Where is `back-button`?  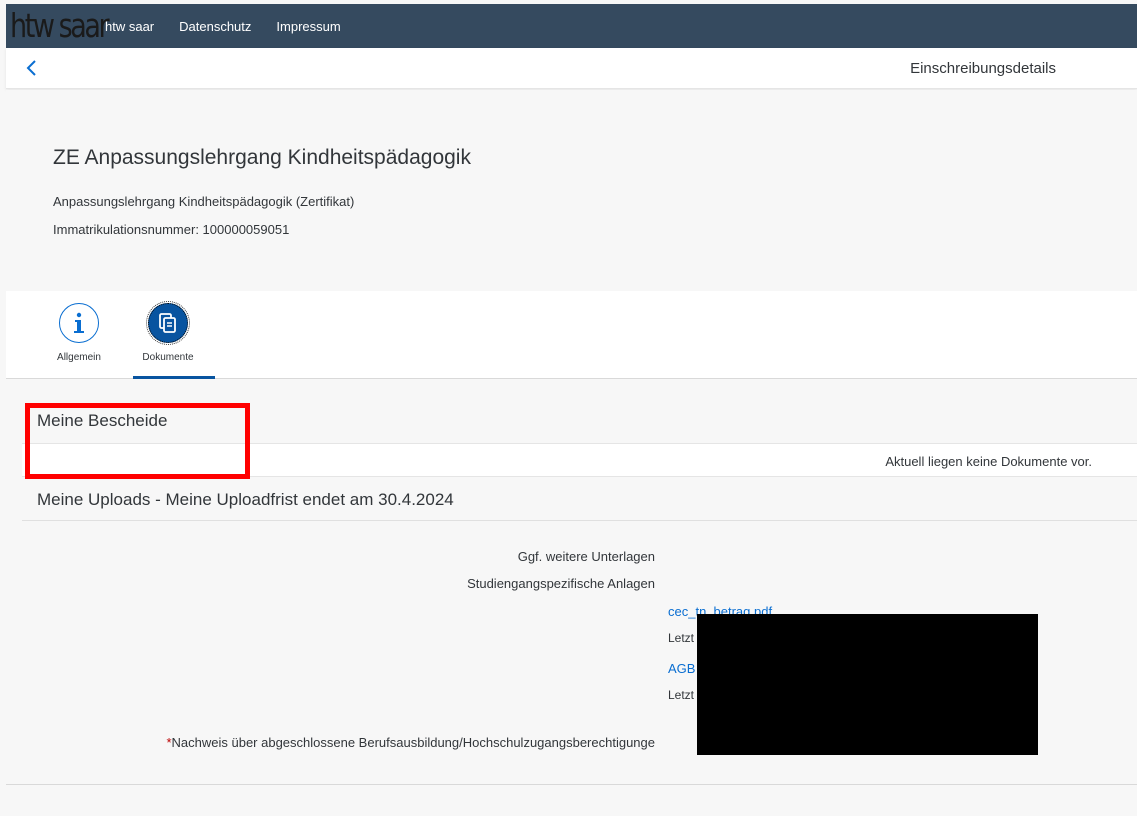 back-button is located at coordinates (32, 68).